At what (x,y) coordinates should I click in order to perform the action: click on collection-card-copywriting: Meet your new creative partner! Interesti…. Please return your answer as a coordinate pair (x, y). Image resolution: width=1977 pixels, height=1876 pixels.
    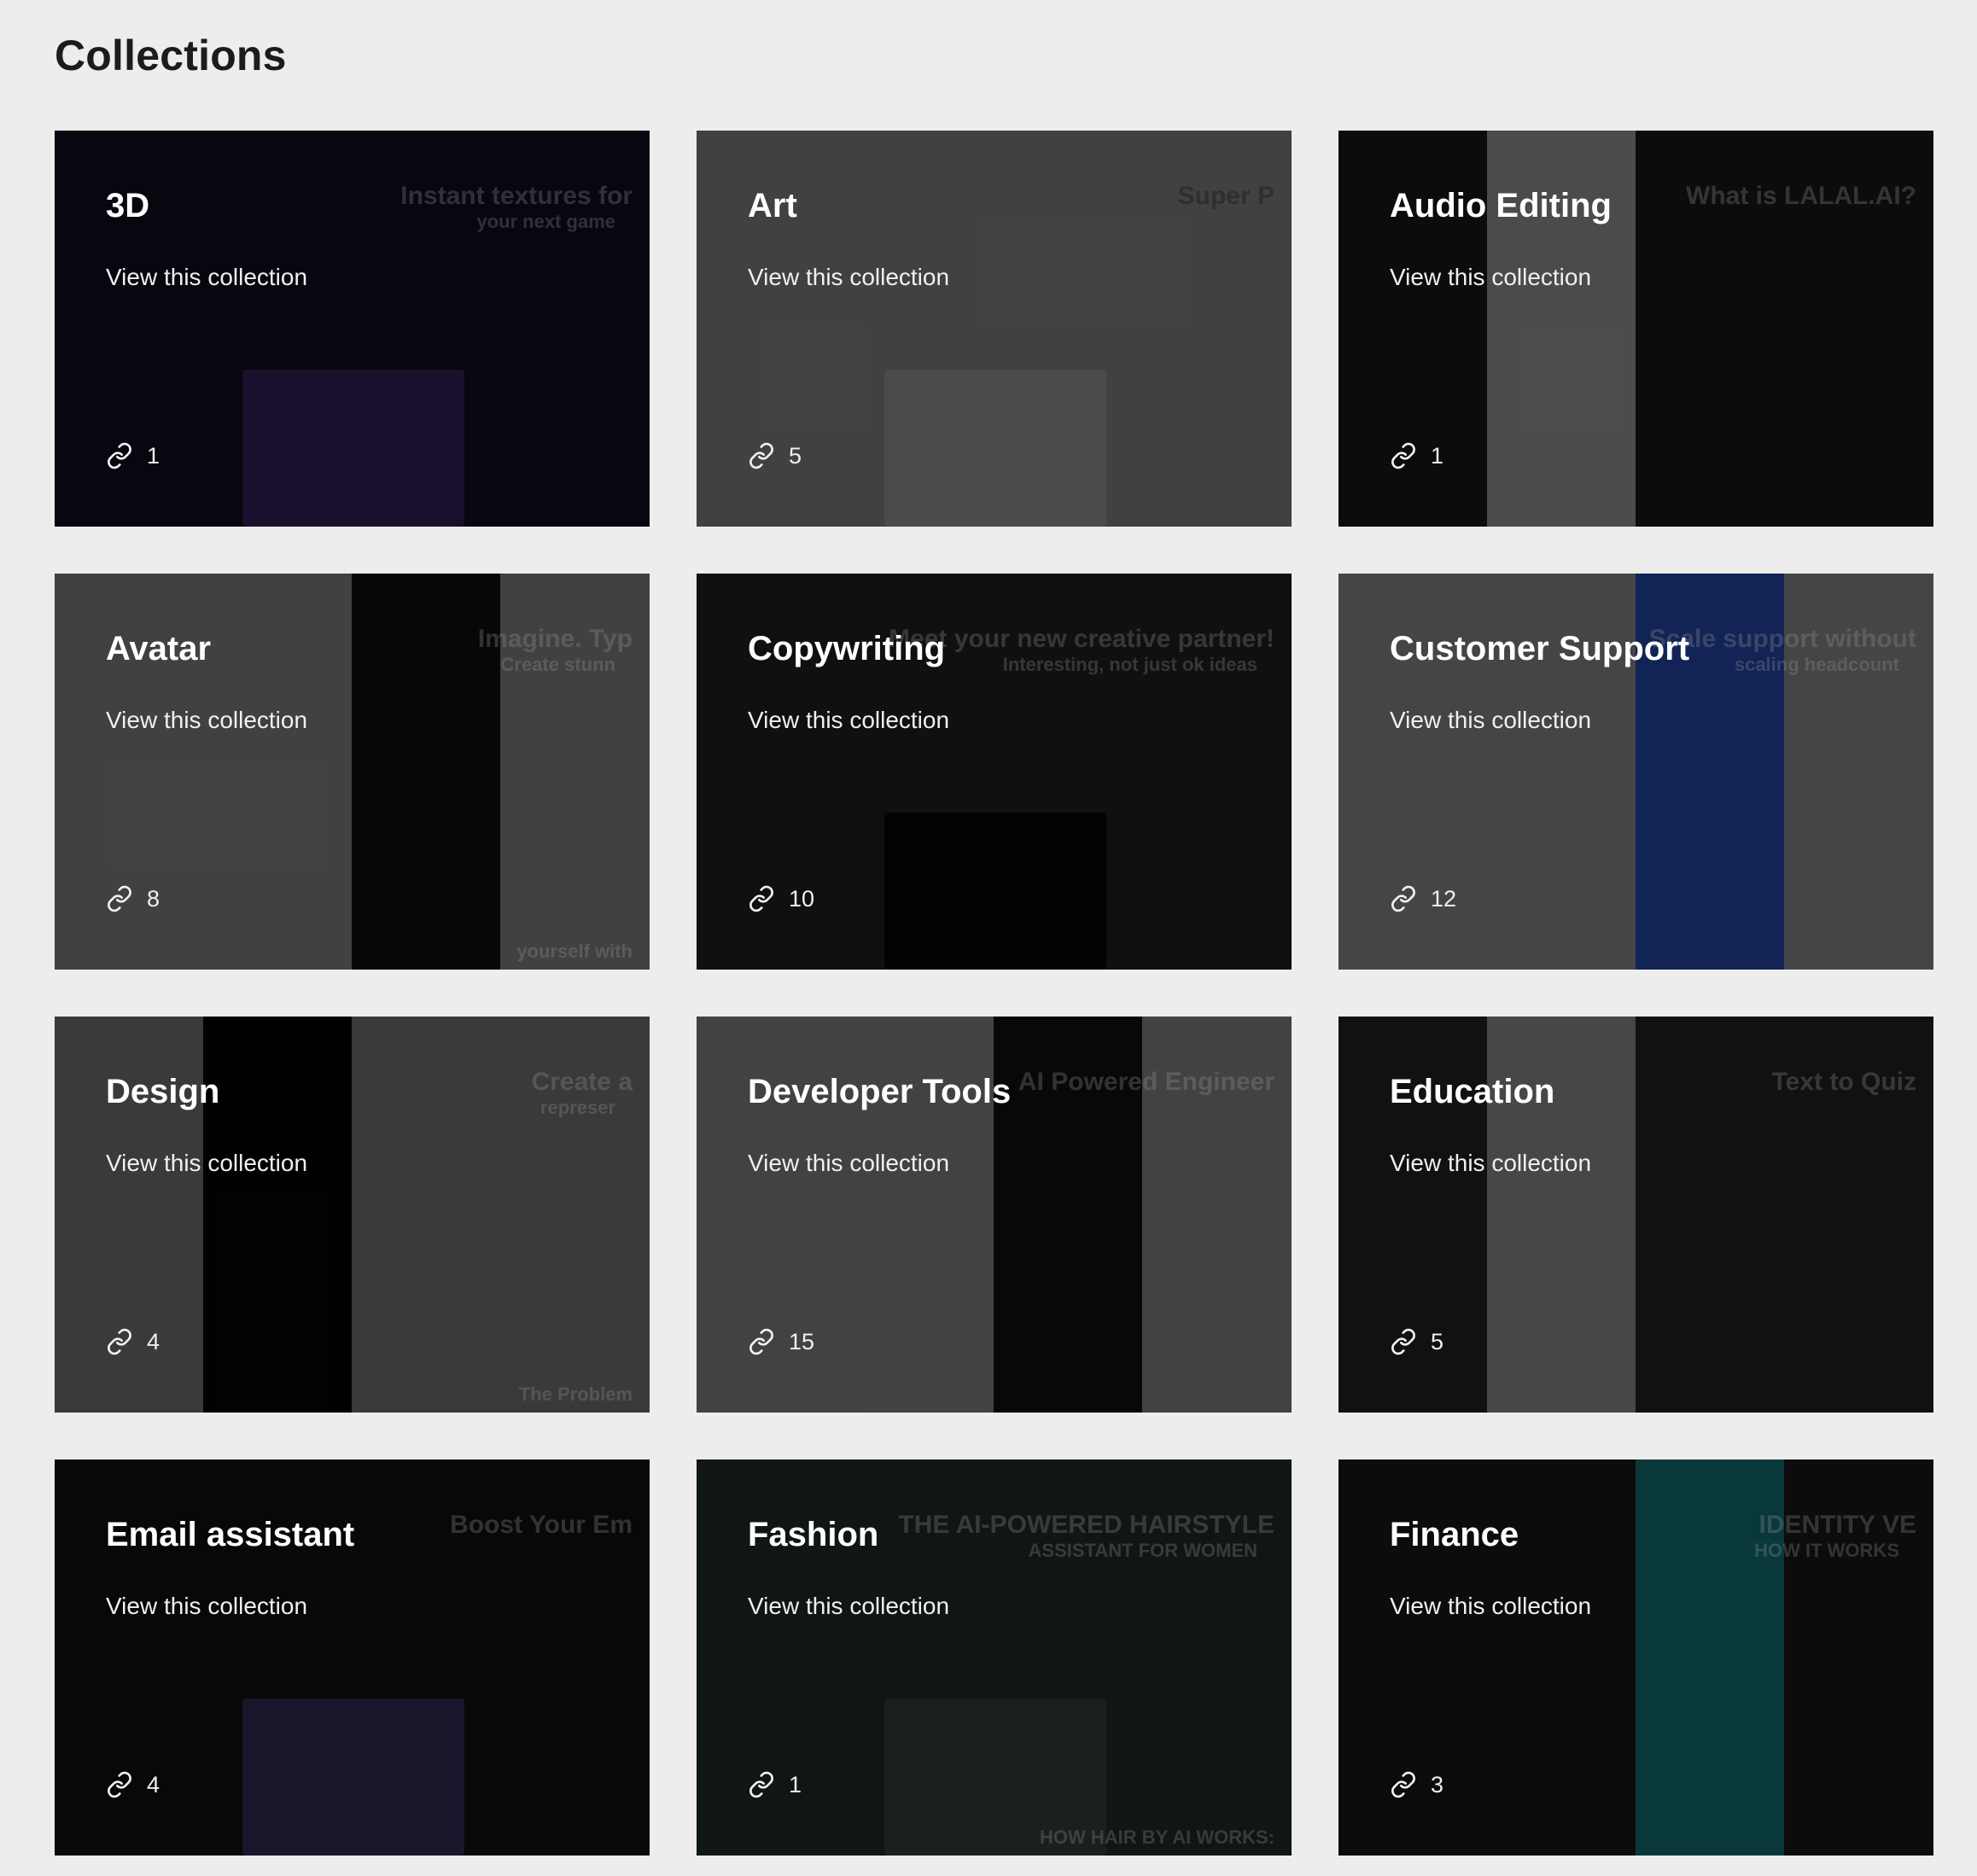
    Looking at the image, I should click on (995, 772).